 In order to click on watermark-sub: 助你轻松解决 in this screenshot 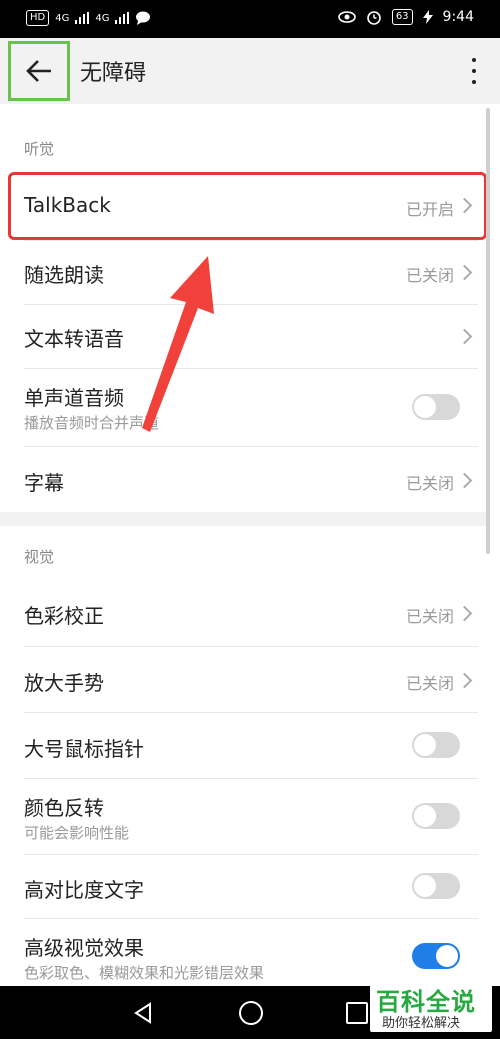, I will do `click(421, 1023)`.